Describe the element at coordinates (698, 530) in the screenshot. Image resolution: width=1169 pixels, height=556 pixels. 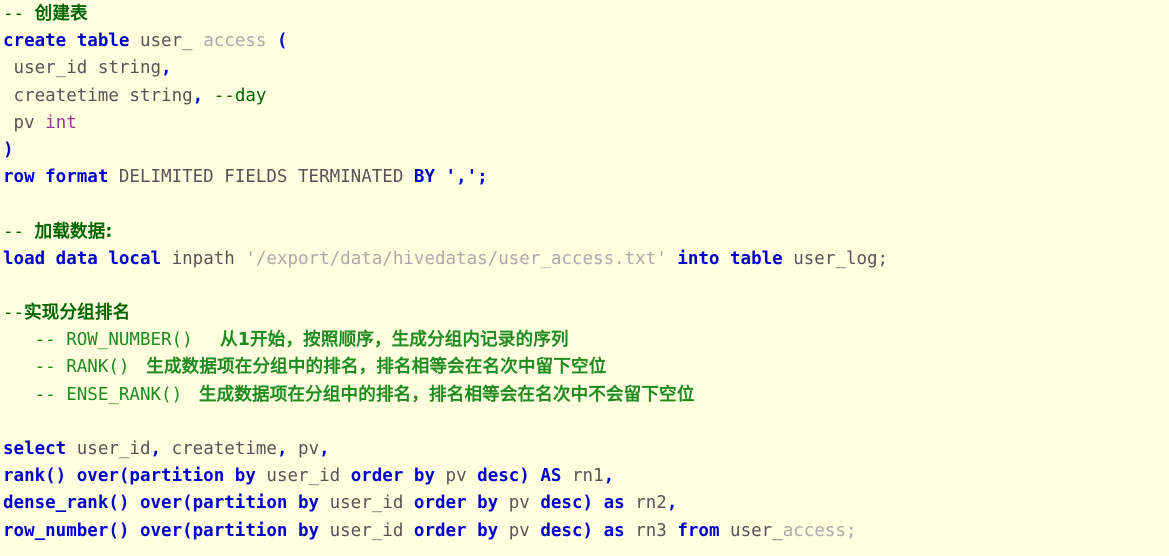
I see `code-token: from` at that location.